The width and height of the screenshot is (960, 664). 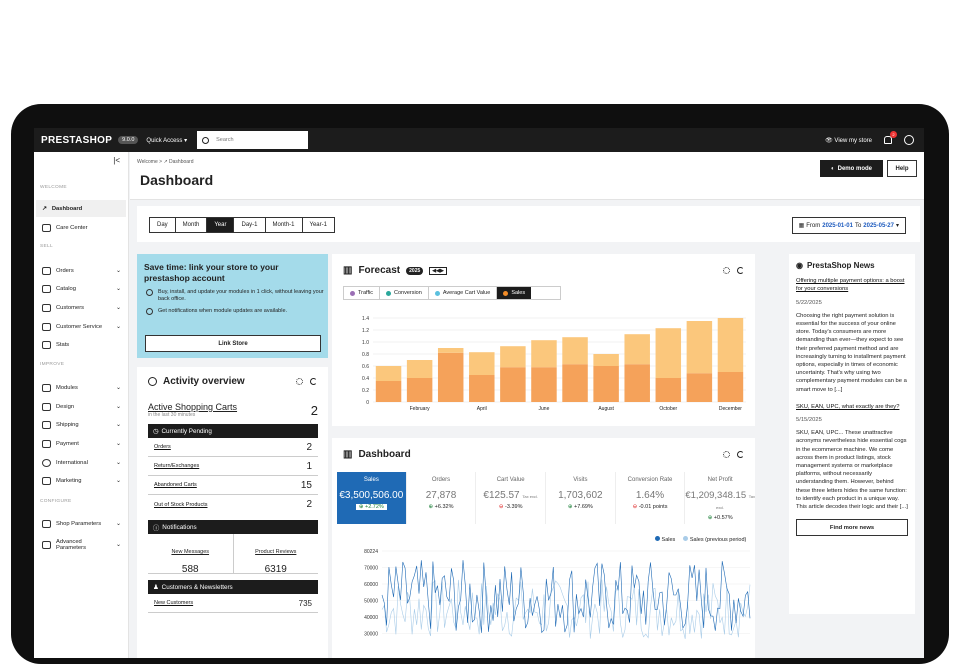 I want to click on kpi-delta-text: -3.39%, so click(x=514, y=507).